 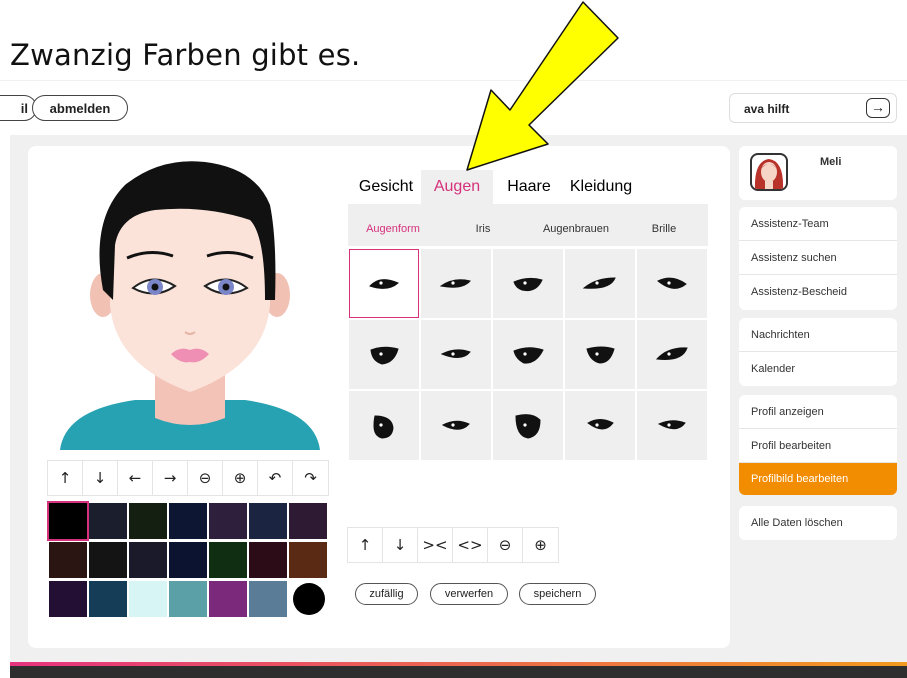 I want to click on subcategory-tabs: Augenform Iris Augenbrauen Brille, so click(x=528, y=229).